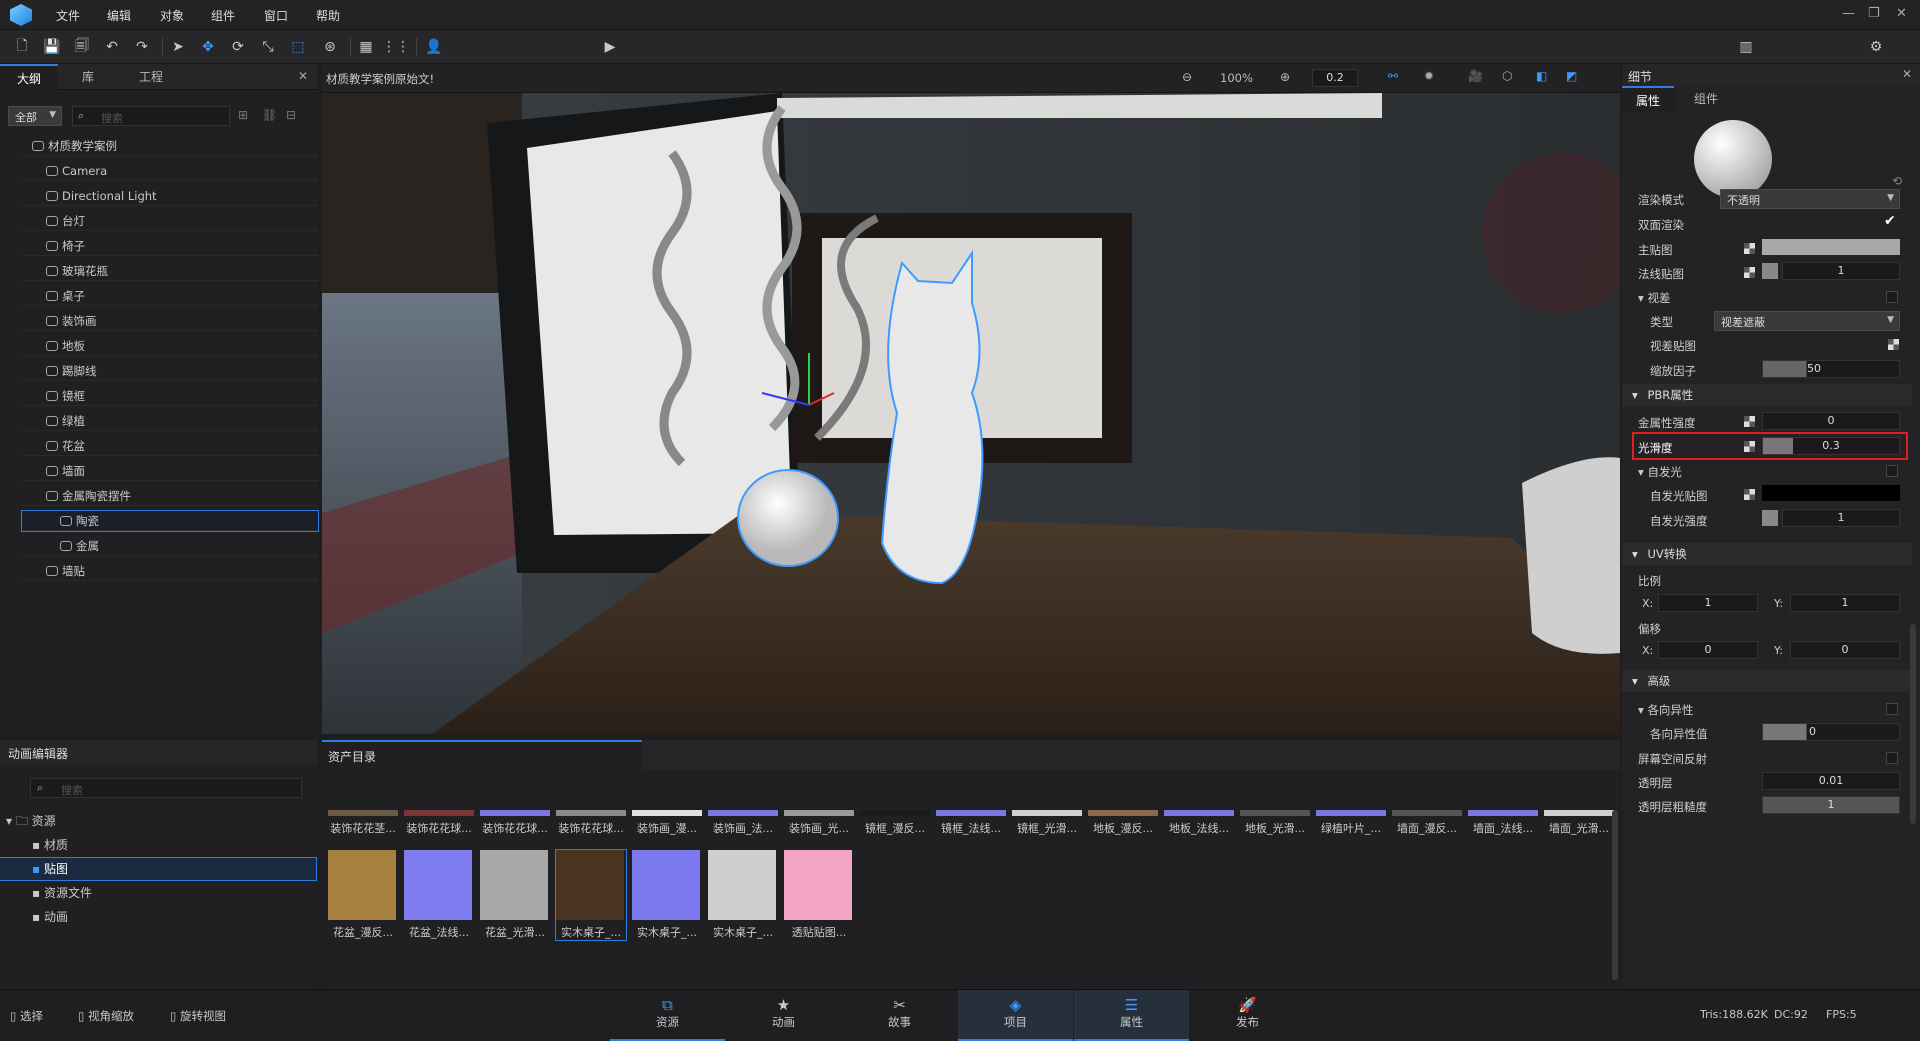 This screenshot has height=1041, width=1920. Describe the element at coordinates (167, 917) in the screenshot. I see `tree-node-animation: ▪ 动画` at that location.